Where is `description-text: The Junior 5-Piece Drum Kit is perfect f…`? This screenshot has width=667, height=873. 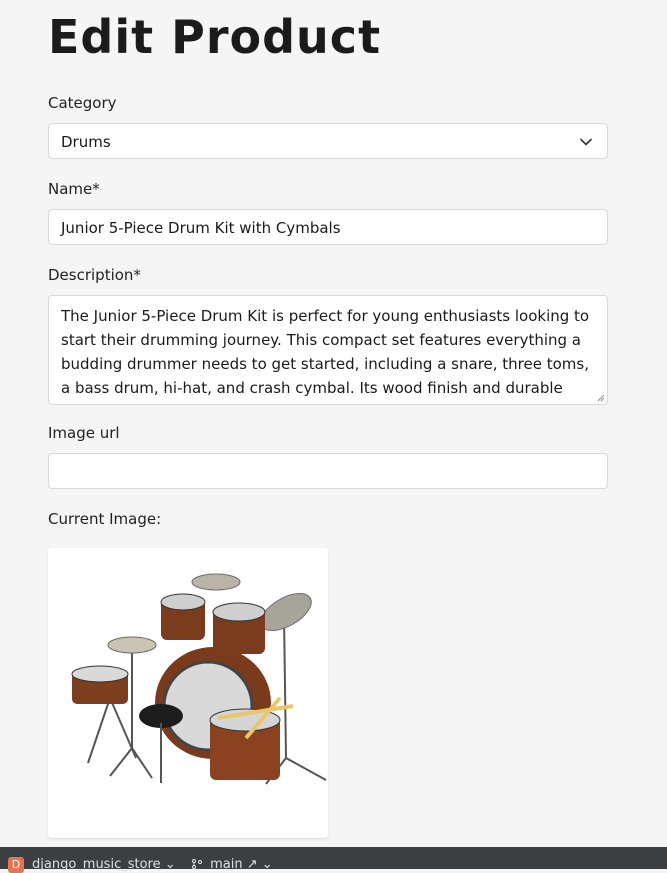 description-text: The Junior 5-Piece Drum Kit is perfect f… is located at coordinates (325, 355).